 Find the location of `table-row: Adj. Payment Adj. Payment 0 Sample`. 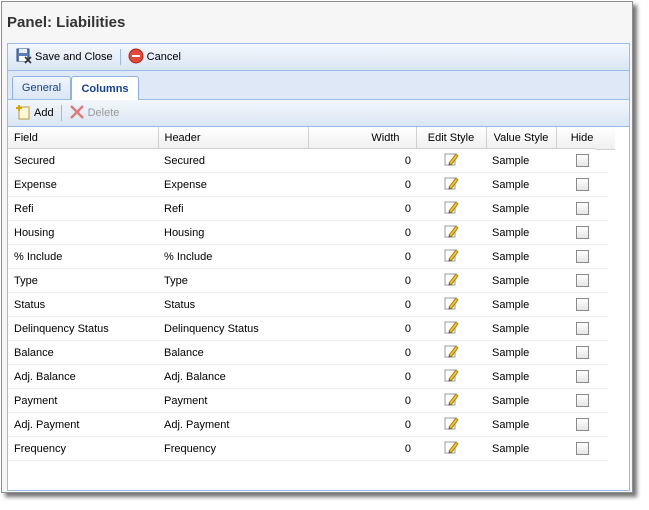

table-row: Adj. Payment Adj. Payment 0 Sample is located at coordinates (308, 424).